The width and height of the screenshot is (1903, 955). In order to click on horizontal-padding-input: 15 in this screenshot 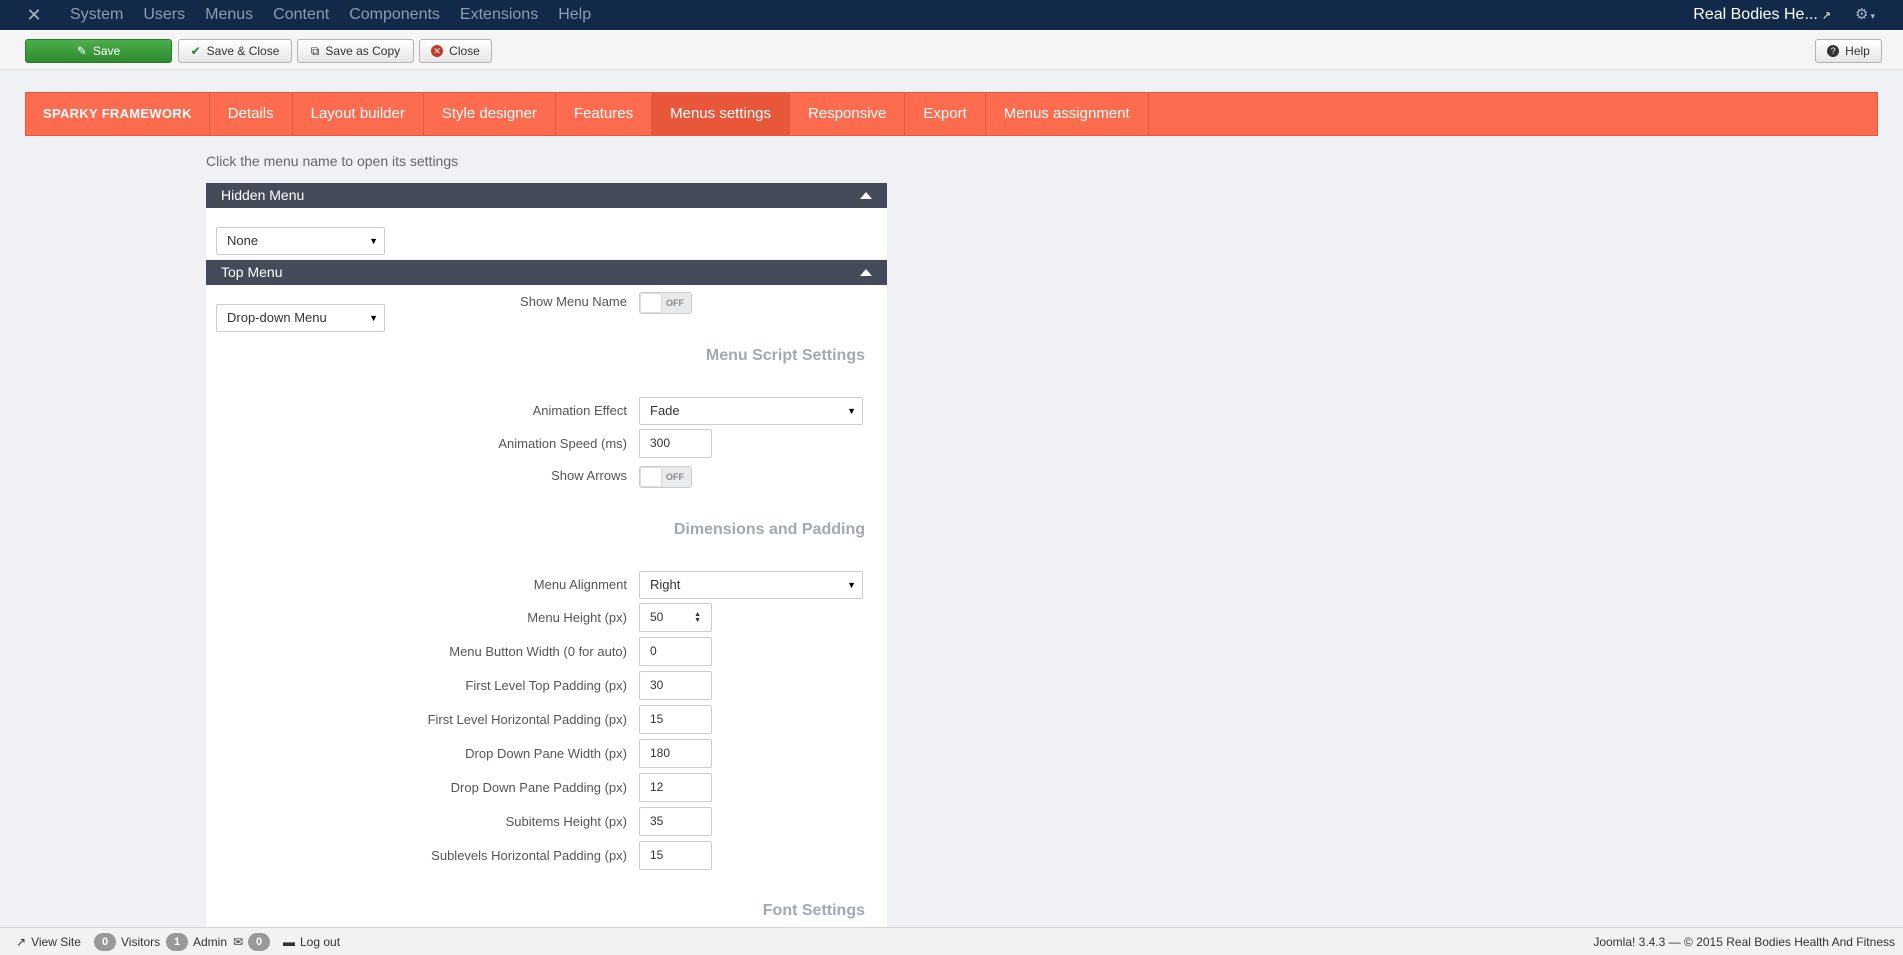, I will do `click(675, 719)`.